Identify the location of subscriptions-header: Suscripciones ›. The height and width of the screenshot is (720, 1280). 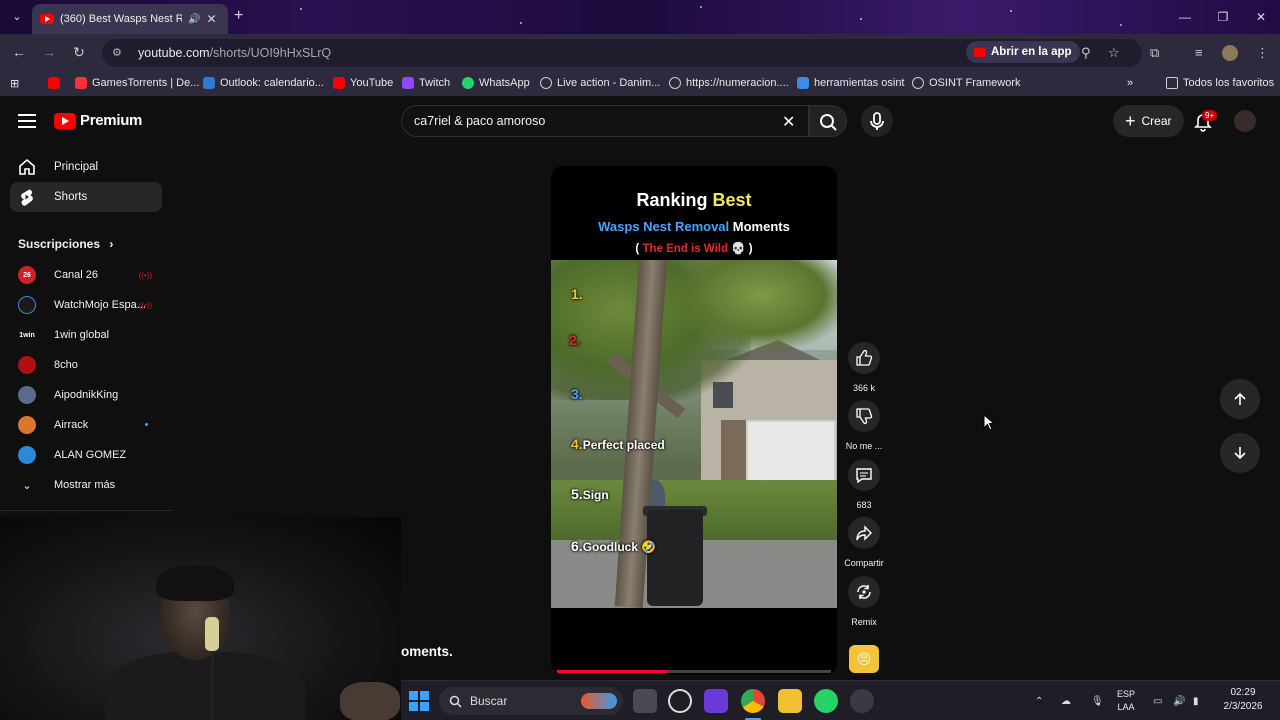
(65, 244).